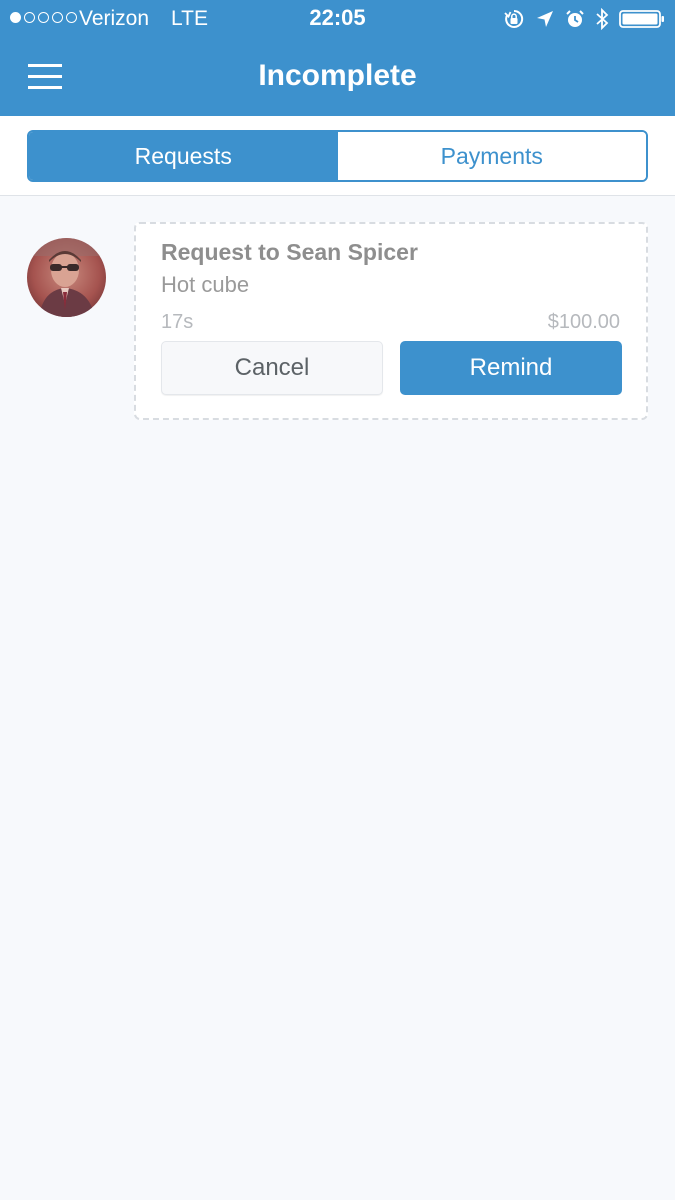  What do you see at coordinates (545, 19) in the screenshot?
I see `location-arrow-icon` at bounding box center [545, 19].